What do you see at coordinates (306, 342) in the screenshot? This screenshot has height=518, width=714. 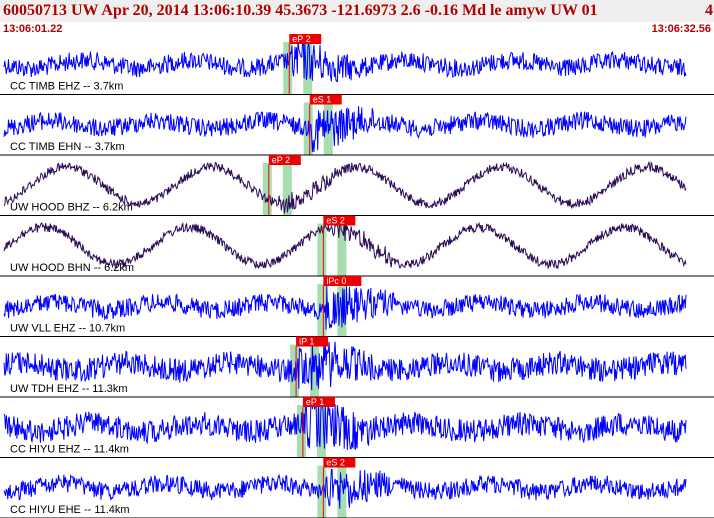 I see `pick-label: iP 1` at bounding box center [306, 342].